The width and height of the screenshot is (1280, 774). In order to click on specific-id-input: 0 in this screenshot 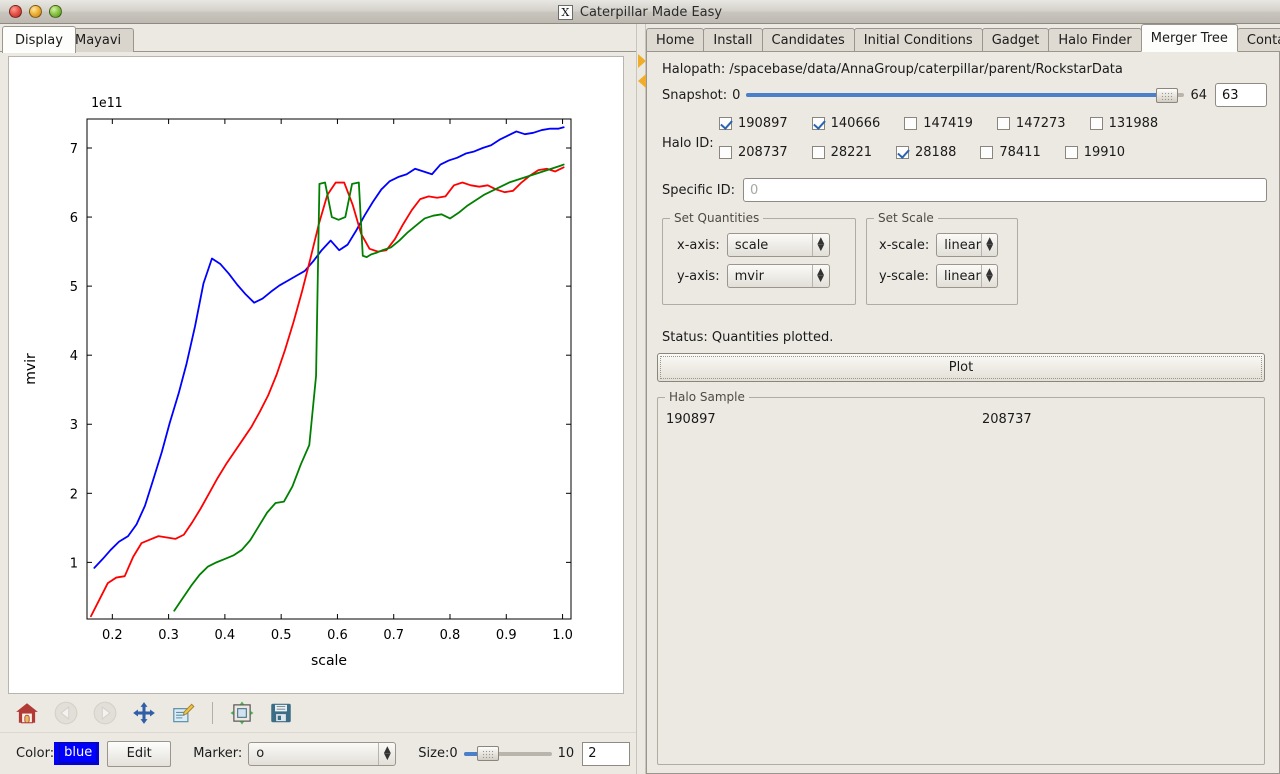, I will do `click(1004, 190)`.